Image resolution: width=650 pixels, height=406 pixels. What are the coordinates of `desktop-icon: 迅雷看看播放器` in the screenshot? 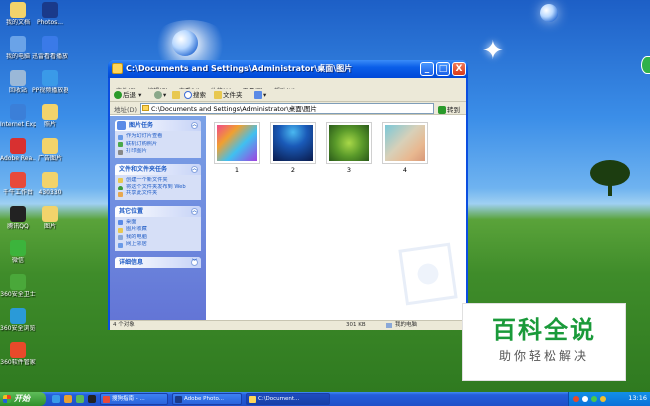 It's located at (50, 48).